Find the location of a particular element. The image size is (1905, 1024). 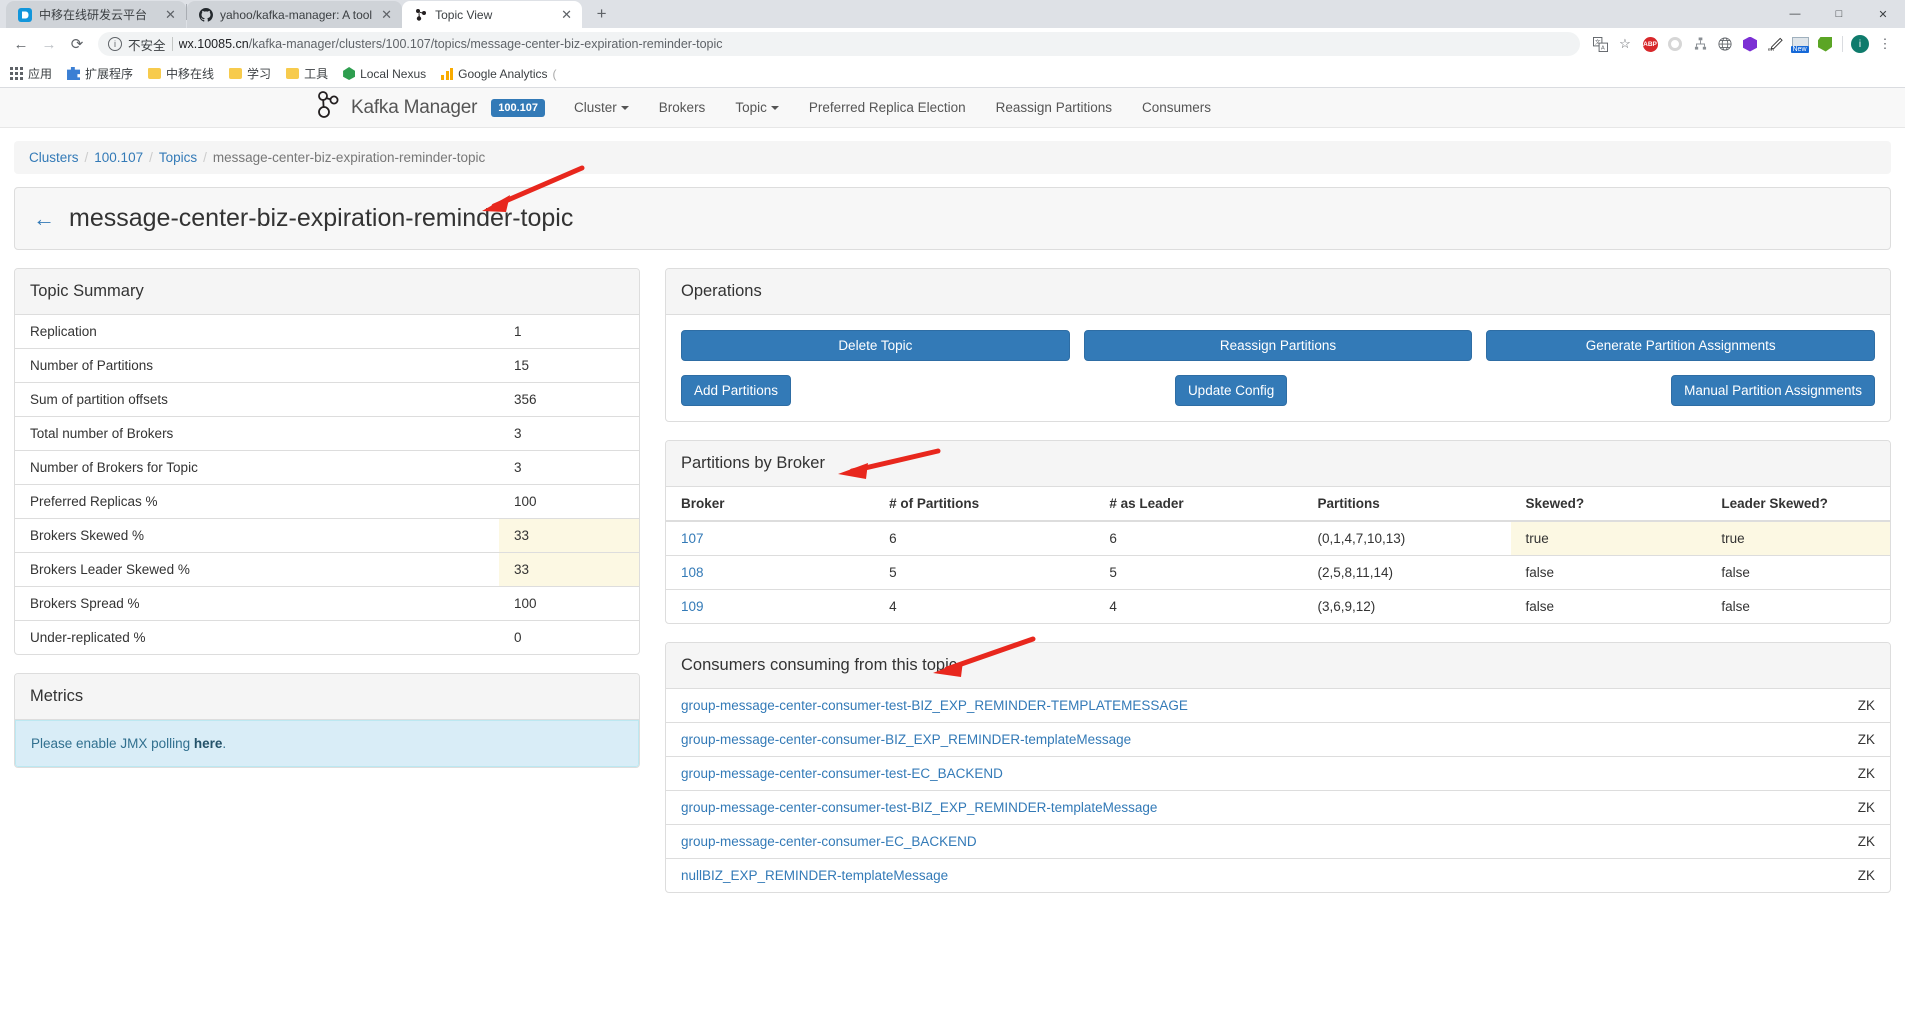

breadcrumb-item-topics: Topics is located at coordinates (178, 157).